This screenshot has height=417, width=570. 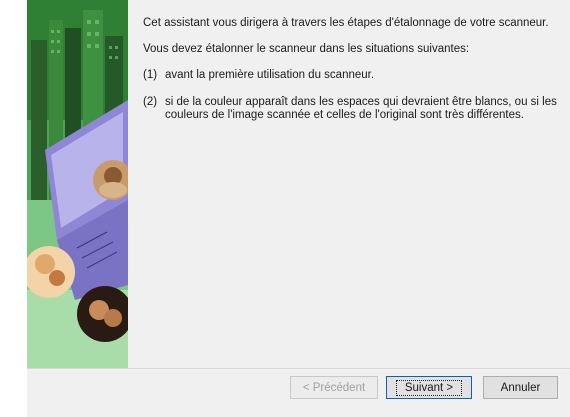 I want to click on cancel-button: Annuler, so click(x=520, y=387).